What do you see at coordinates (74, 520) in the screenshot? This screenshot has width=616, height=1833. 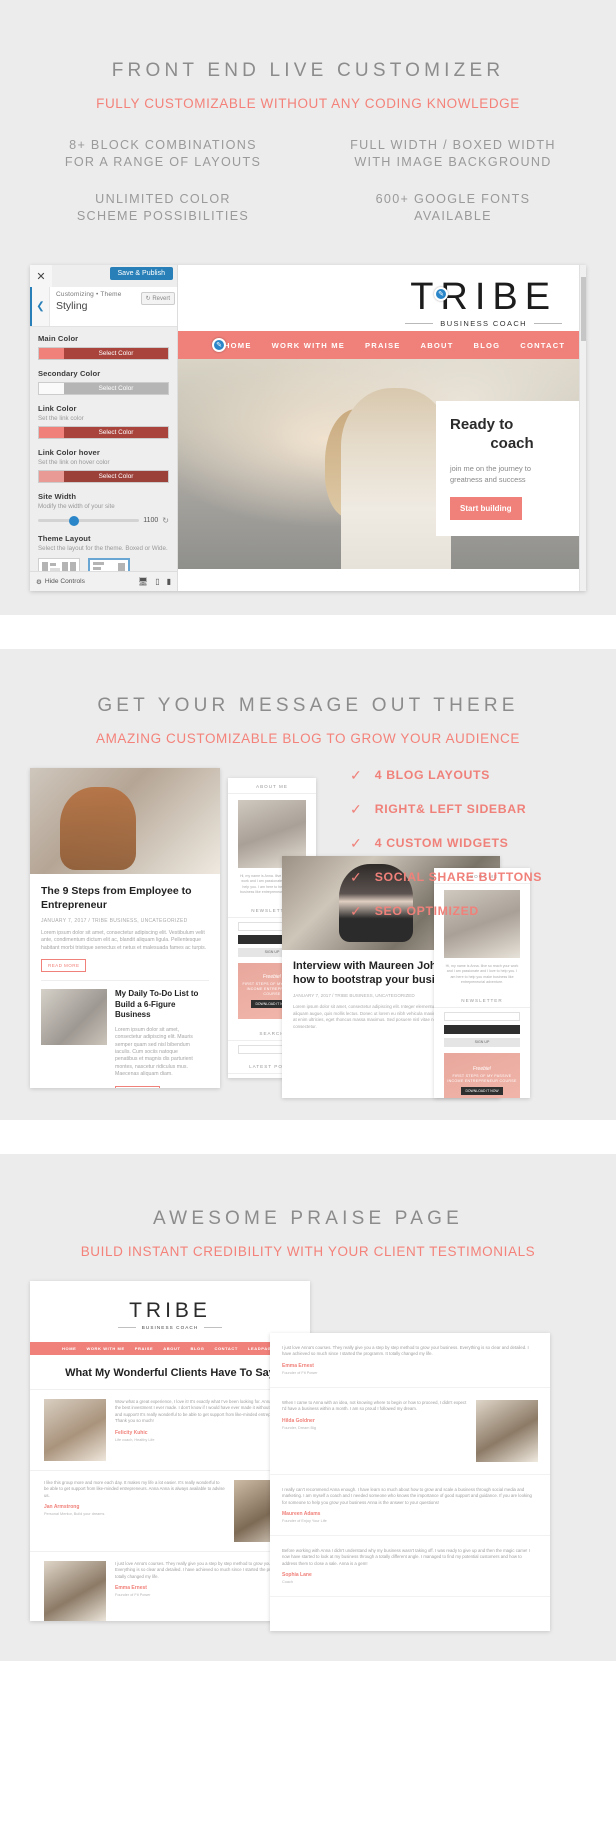 I see `slider-handle` at bounding box center [74, 520].